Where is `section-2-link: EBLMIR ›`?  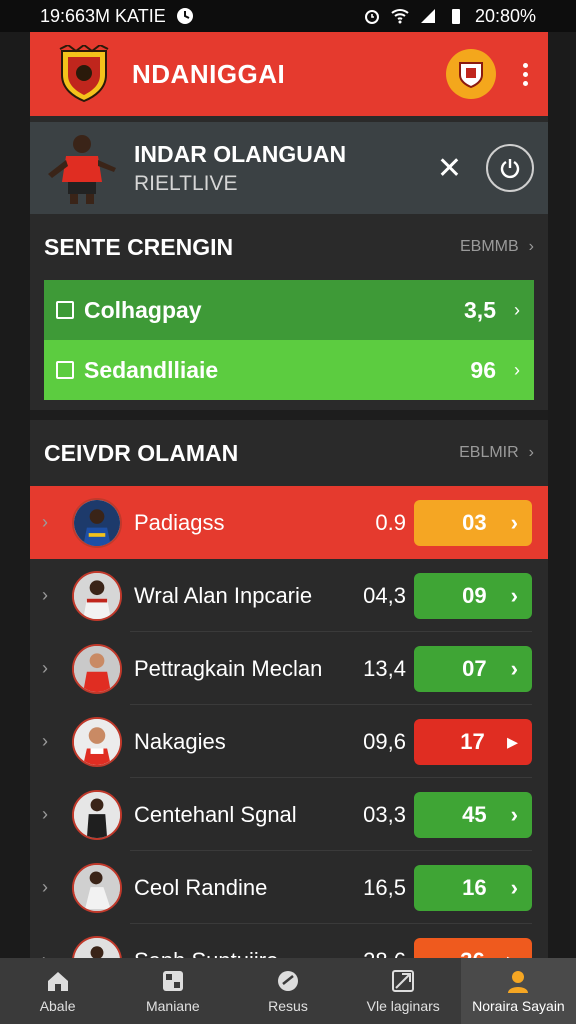 section-2-link: EBLMIR › is located at coordinates (496, 453).